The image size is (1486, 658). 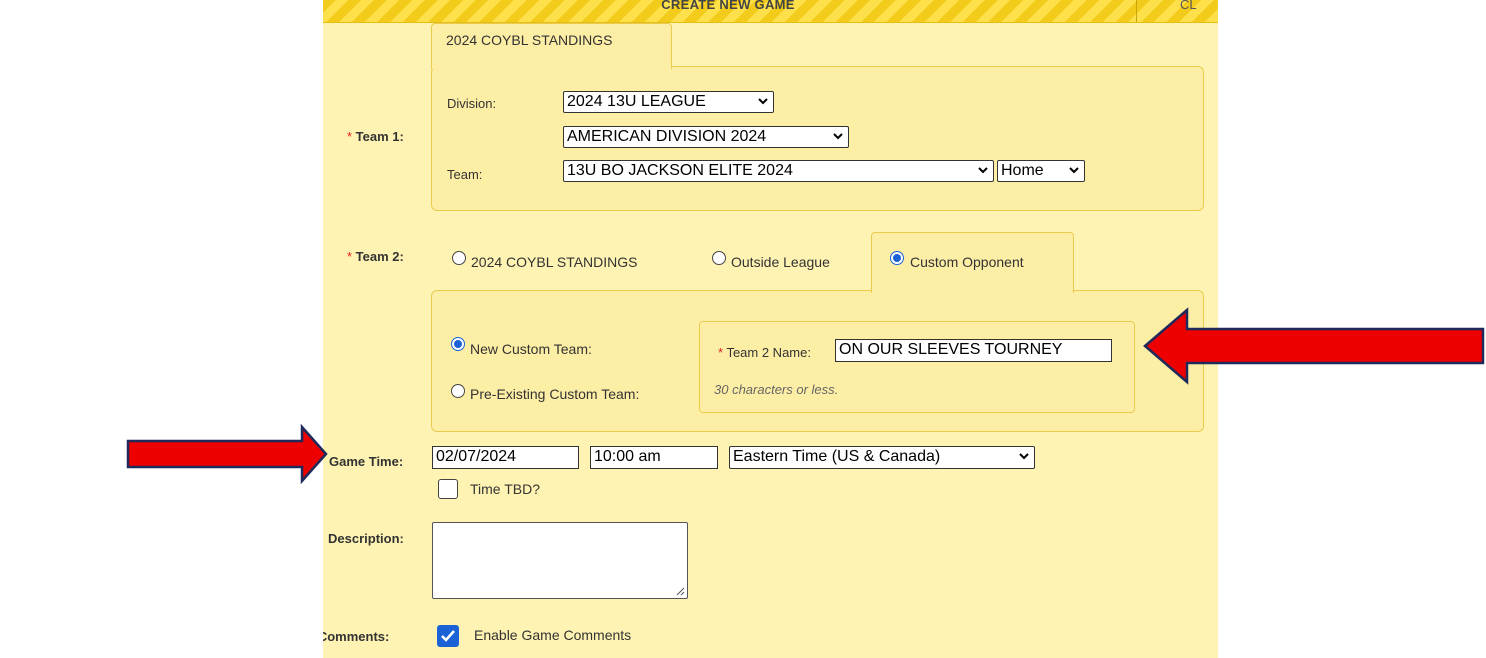 I want to click on radio-coybl-standings-label: 2024 COYBL STANDINGS, so click(x=554, y=262).